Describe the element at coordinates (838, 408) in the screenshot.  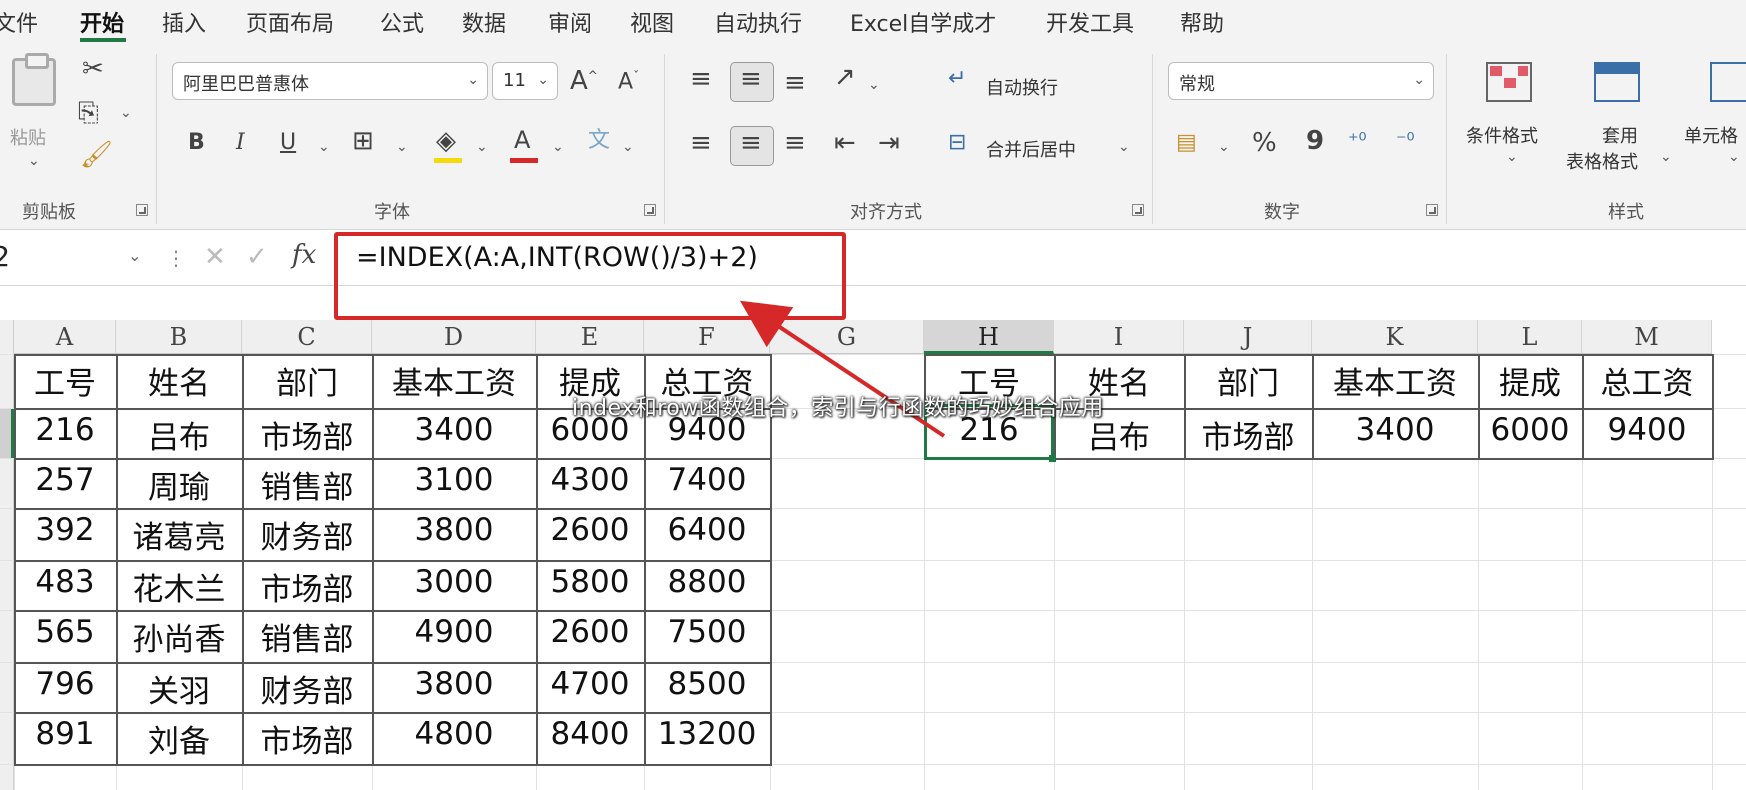
I see `image-caption: index和row函数组合，索引与行函数的巧妙组合应用` at that location.